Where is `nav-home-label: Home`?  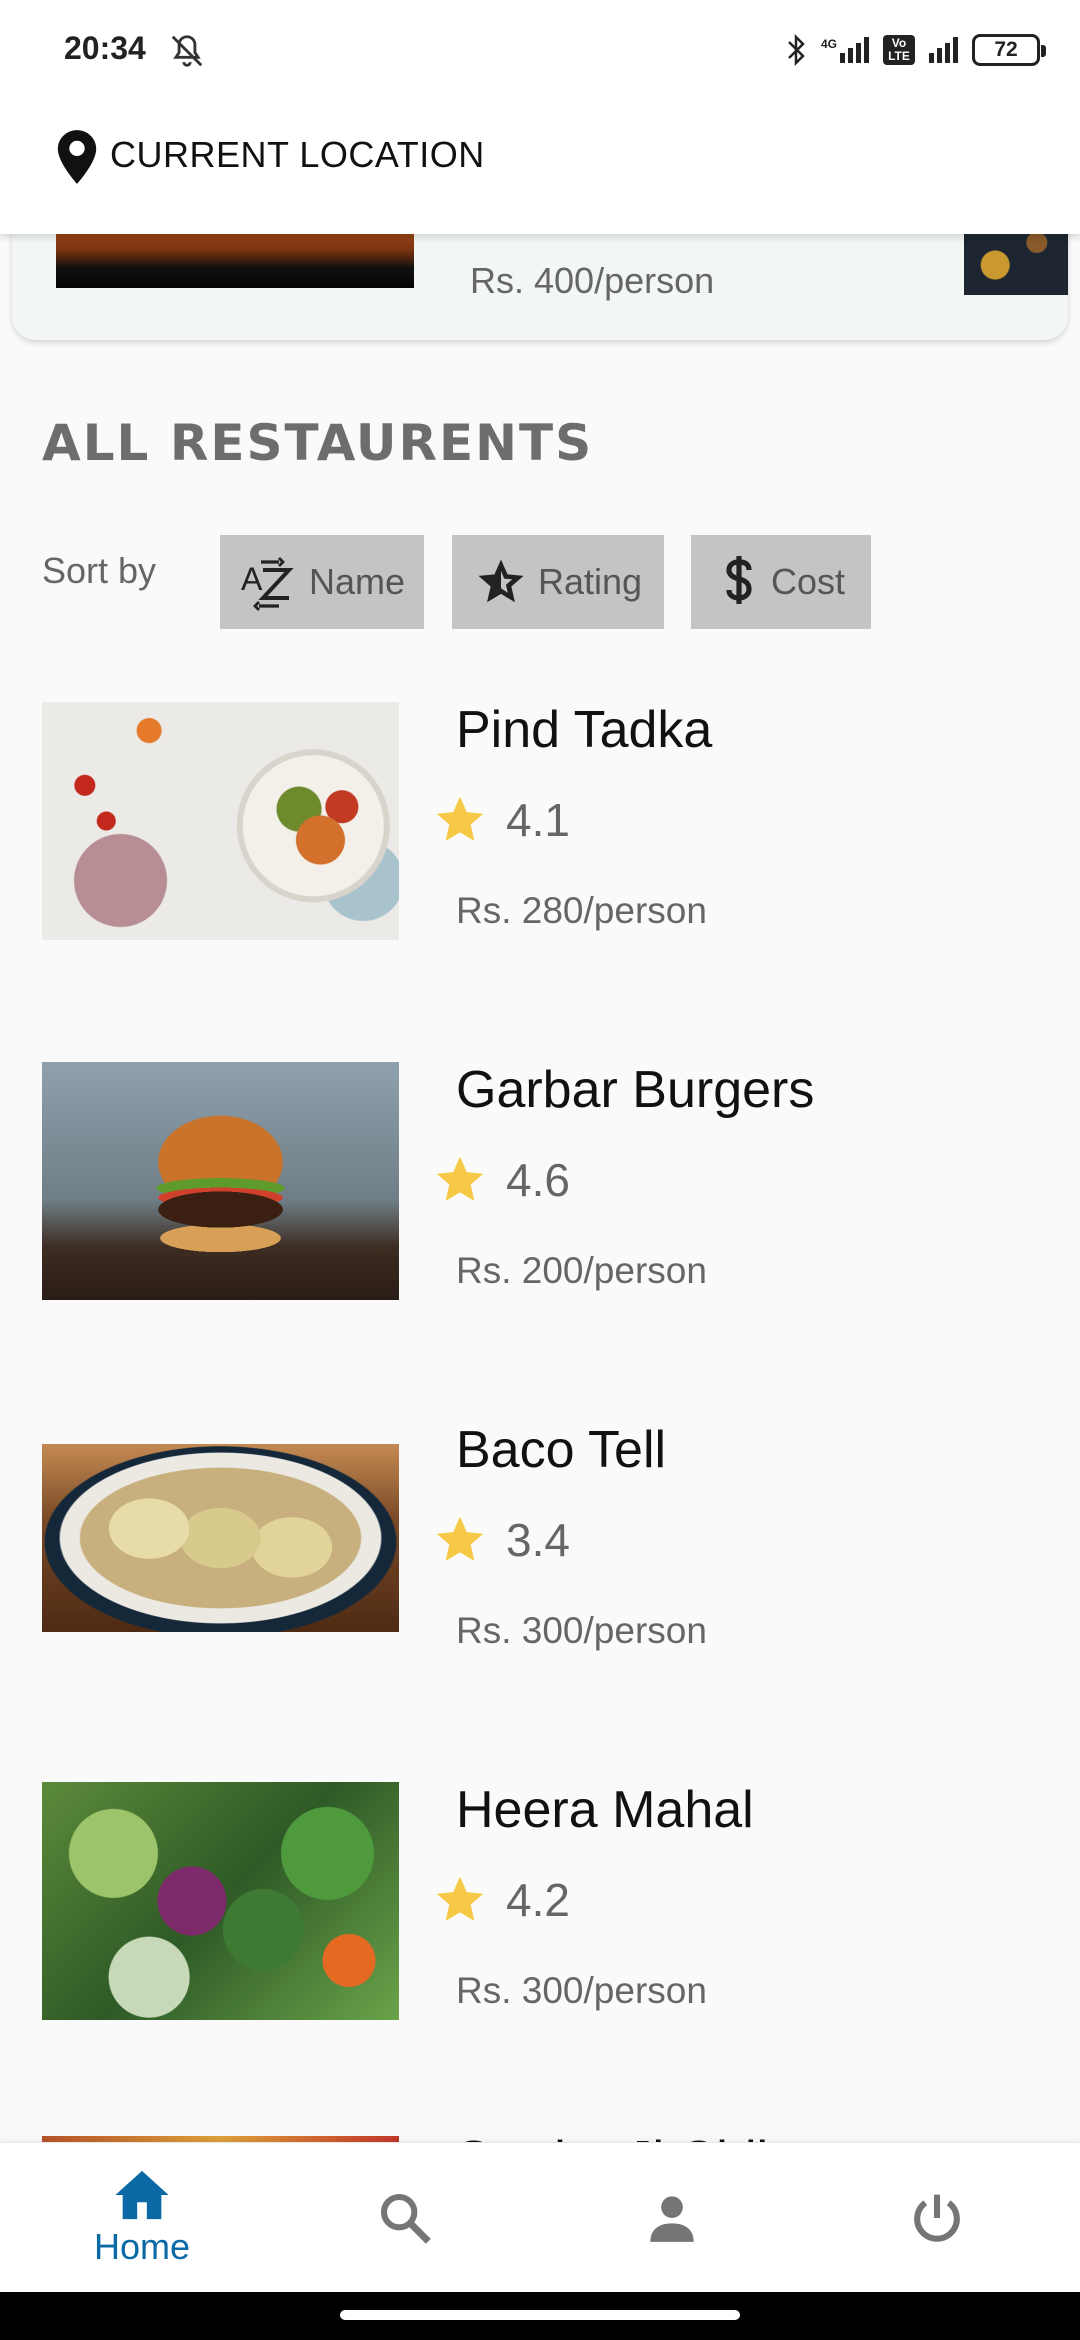
nav-home-label: Home is located at coordinates (142, 2246).